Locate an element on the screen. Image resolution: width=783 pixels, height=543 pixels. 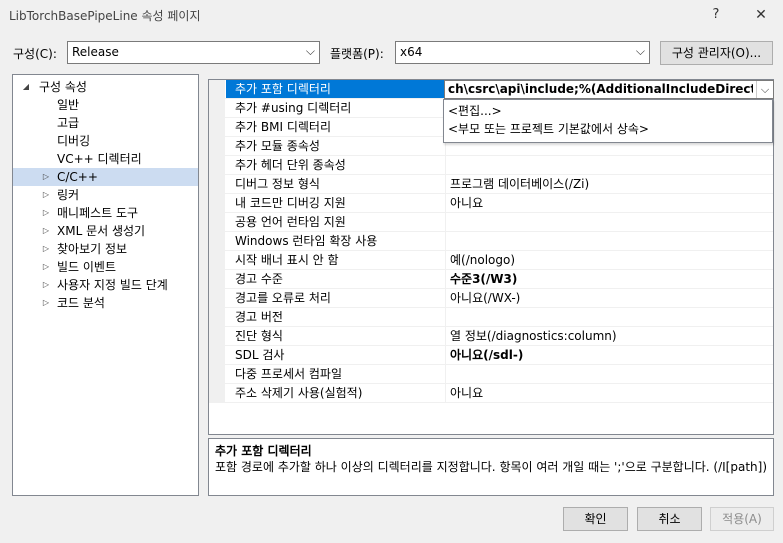
expanded-arrow-icon: ◢ is located at coordinates (26, 87).